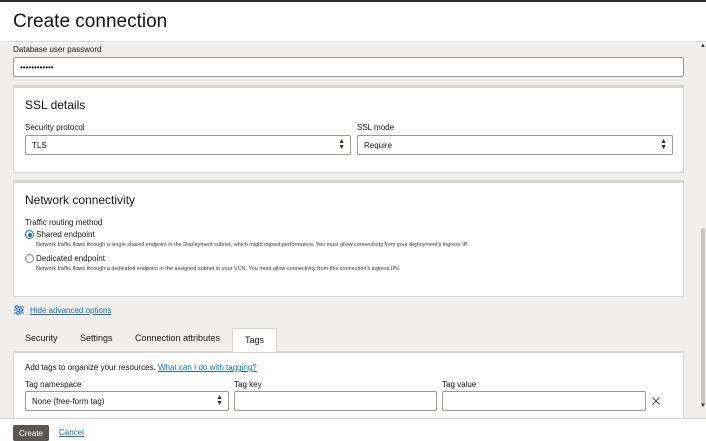  I want to click on scroll-down-icon: ▼, so click(703, 406).